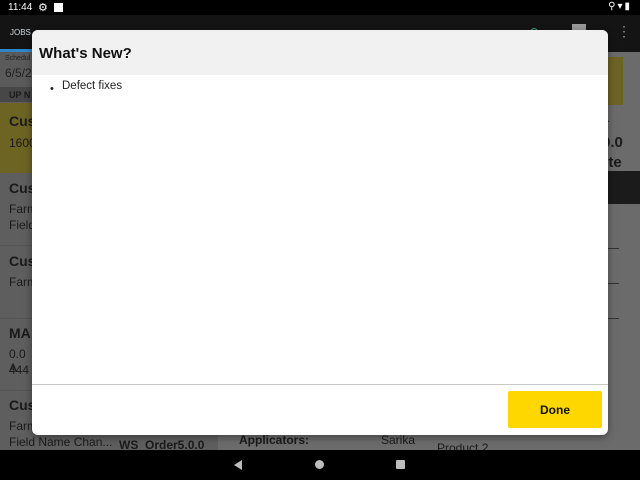  I want to click on up-next-header: UP N, so click(17, 94).